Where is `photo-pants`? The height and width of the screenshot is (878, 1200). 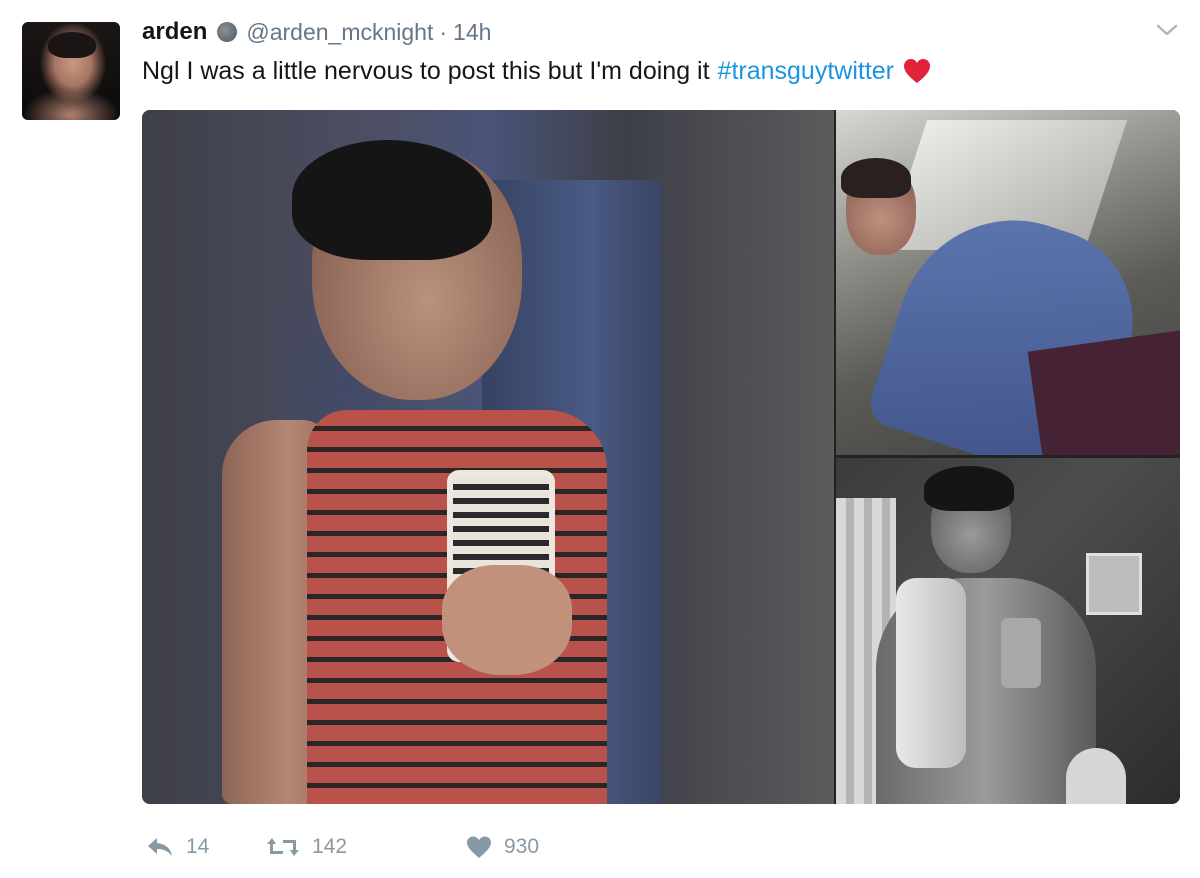
photo-pants is located at coordinates (1103, 392).